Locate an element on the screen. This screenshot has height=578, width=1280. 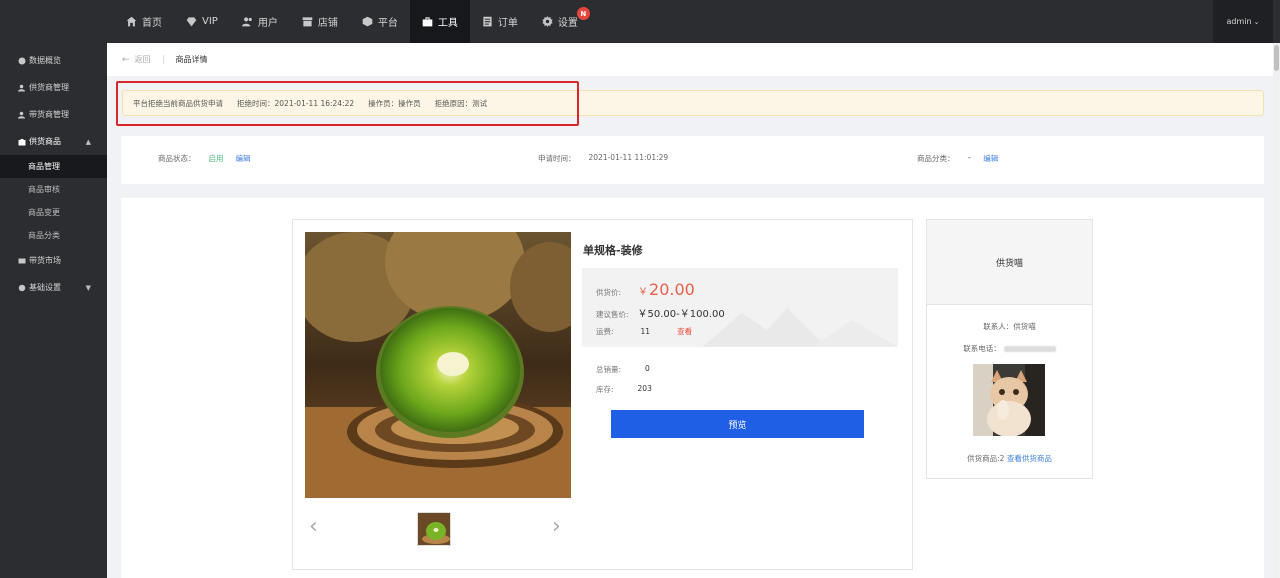
sidebar-sub-goods-review: 商品审核 is located at coordinates (53, 189).